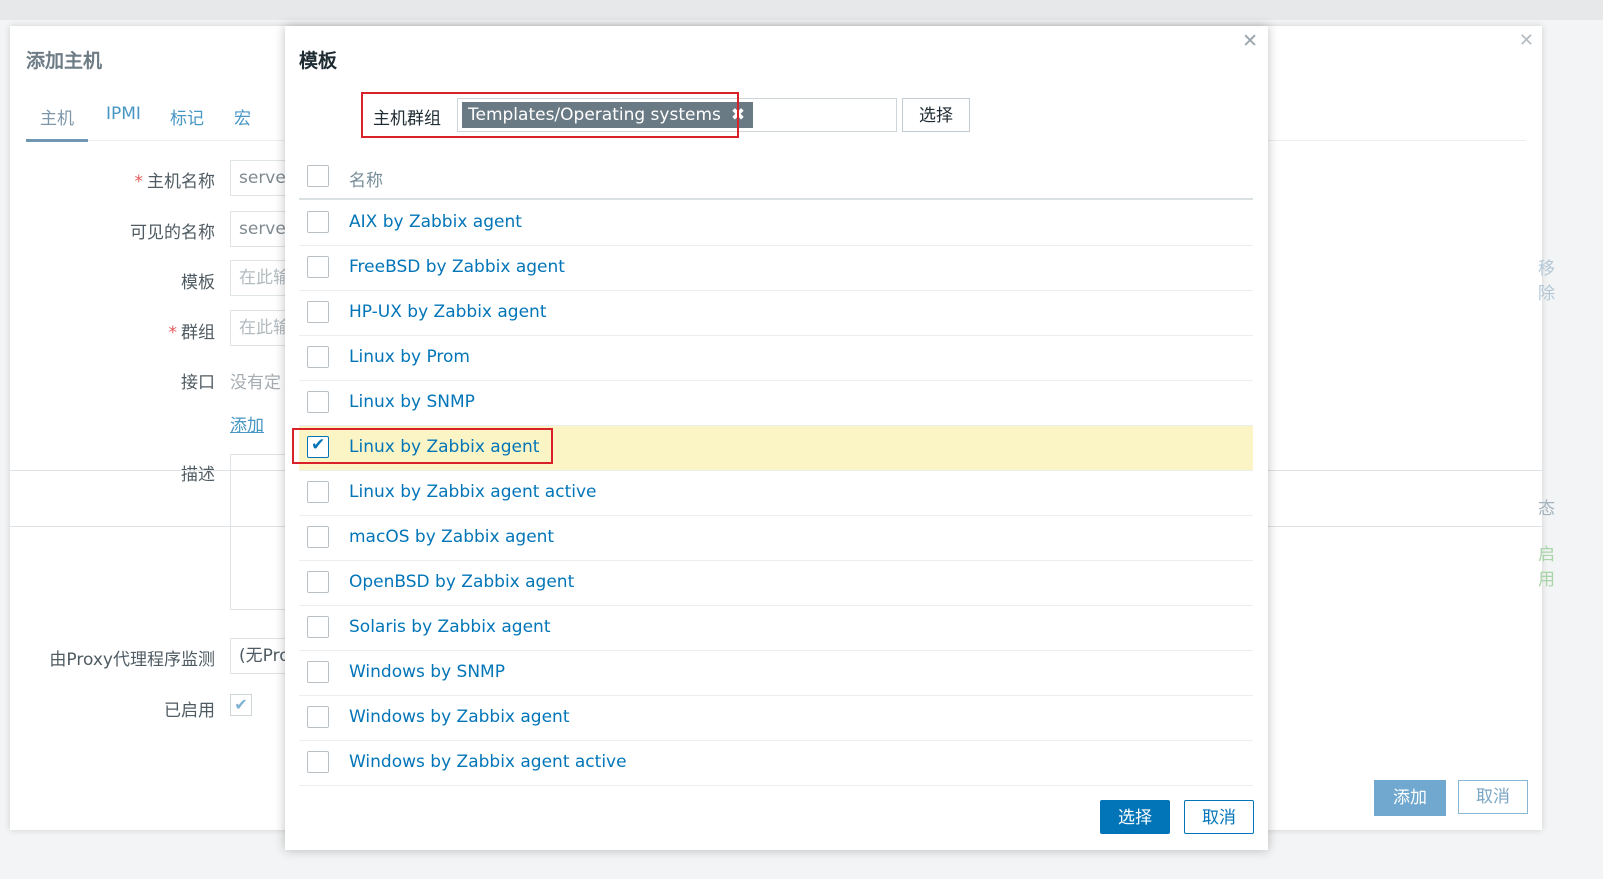 This screenshot has width=1603, height=879. What do you see at coordinates (187, 121) in the screenshot?
I see `tab-tags: 标记` at bounding box center [187, 121].